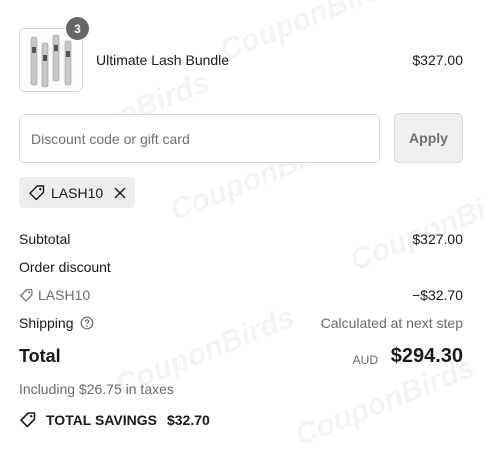 This screenshot has height=450, width=487. I want to click on applied-code-label: LASH10, so click(77, 192).